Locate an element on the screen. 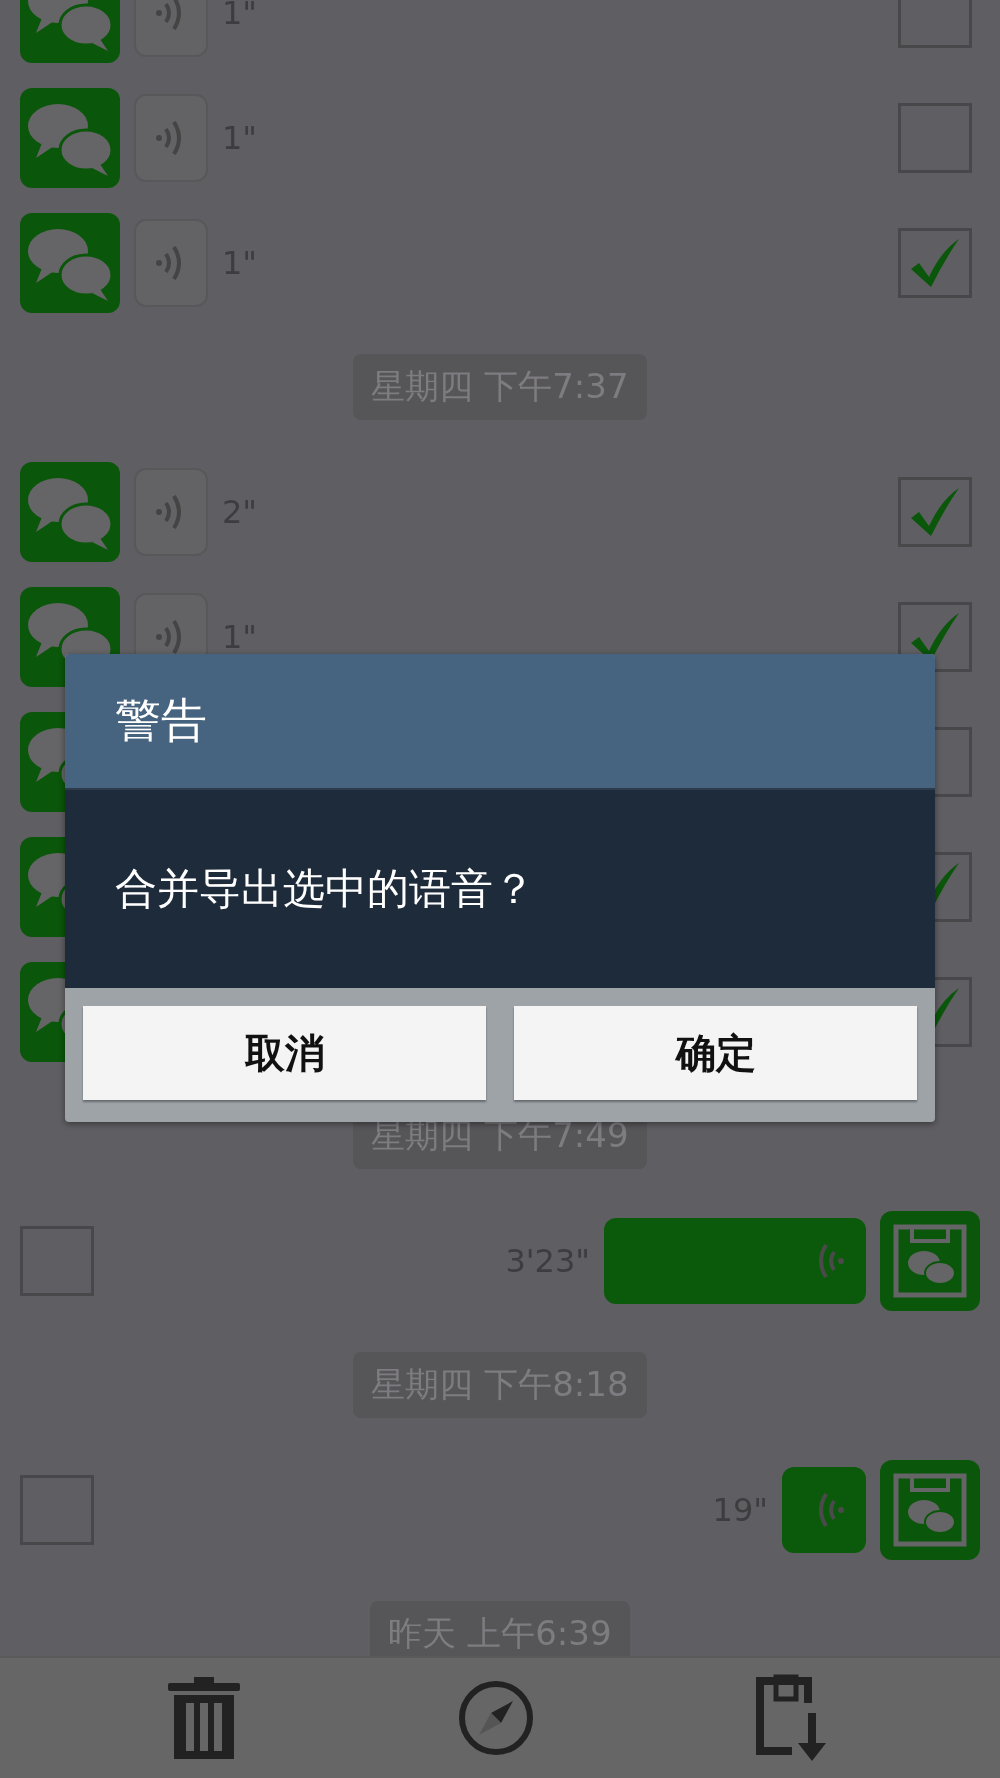  dialog-button: 确定 is located at coordinates (715, 1053).